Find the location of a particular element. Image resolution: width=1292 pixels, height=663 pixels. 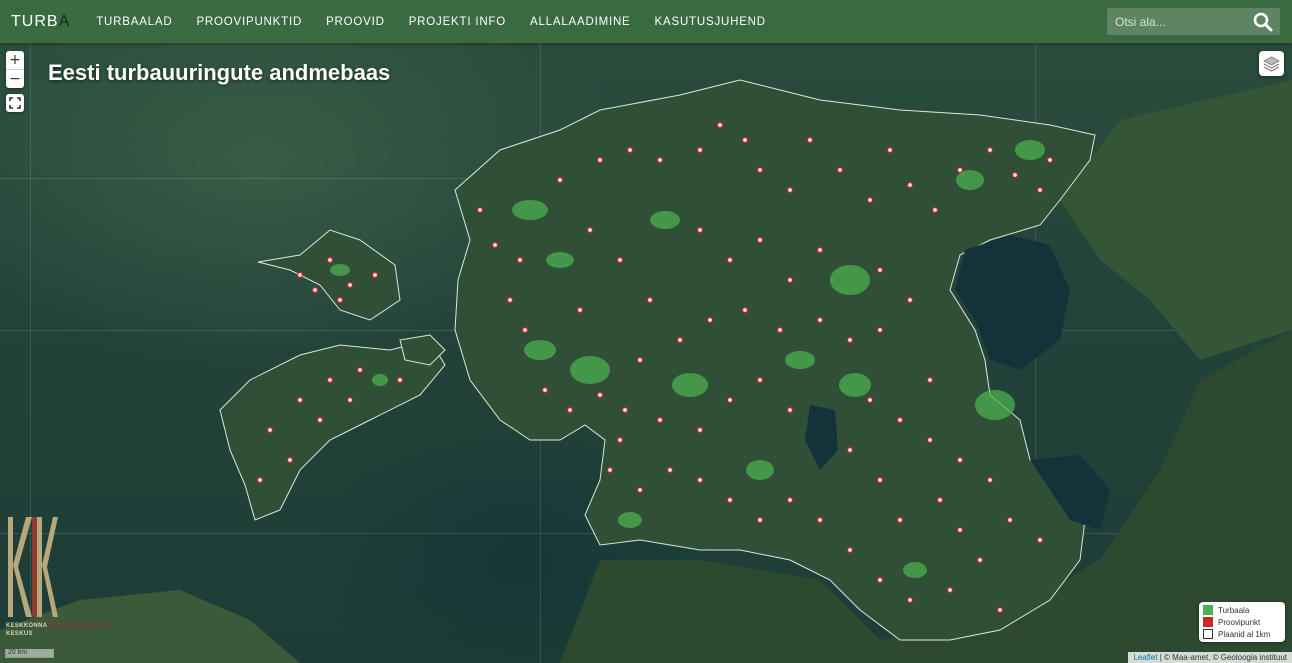

search-input is located at coordinates (1177, 21).